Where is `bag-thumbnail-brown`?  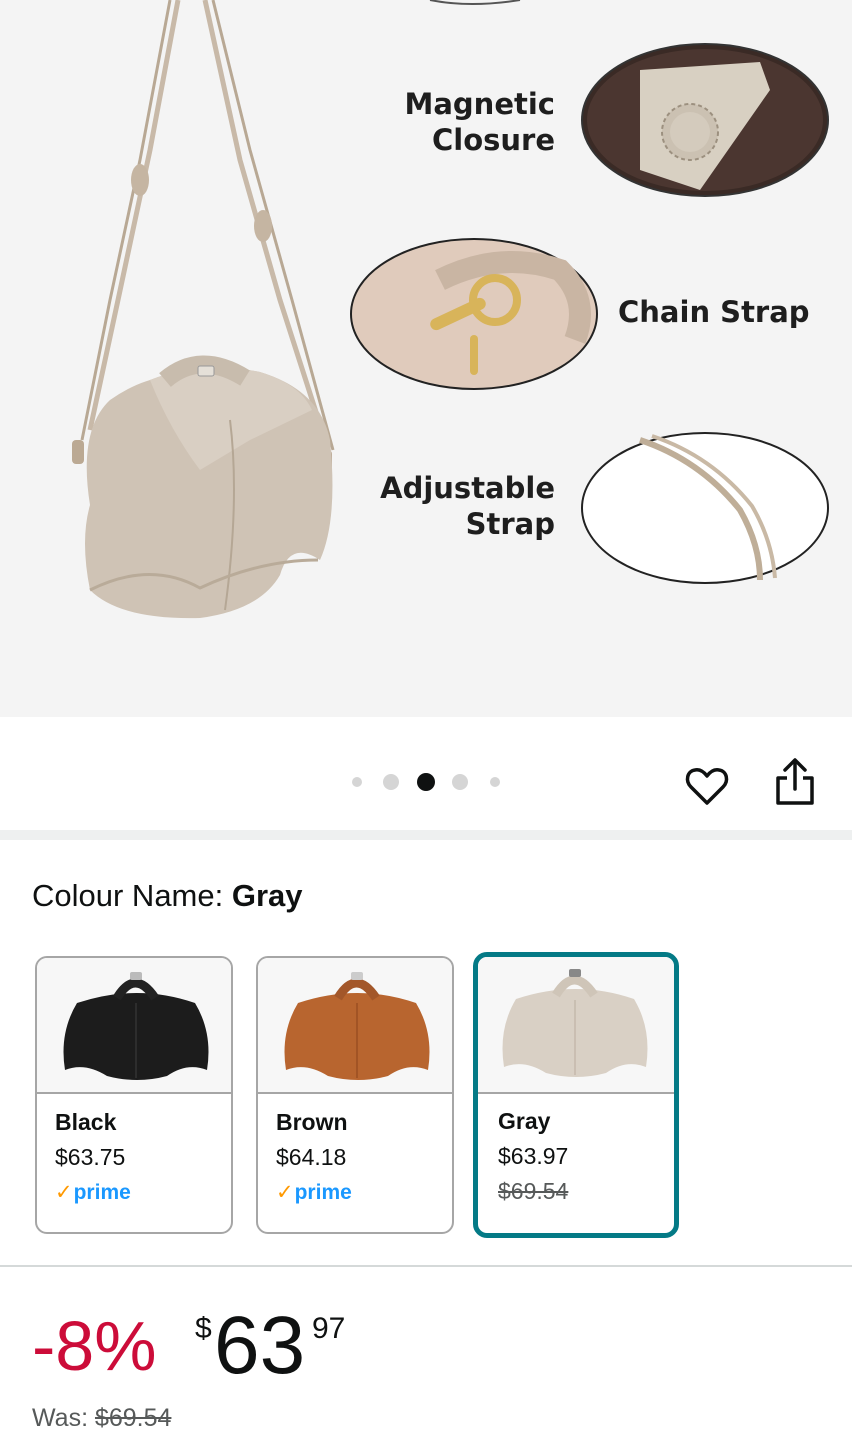 bag-thumbnail-brown is located at coordinates (357, 1026).